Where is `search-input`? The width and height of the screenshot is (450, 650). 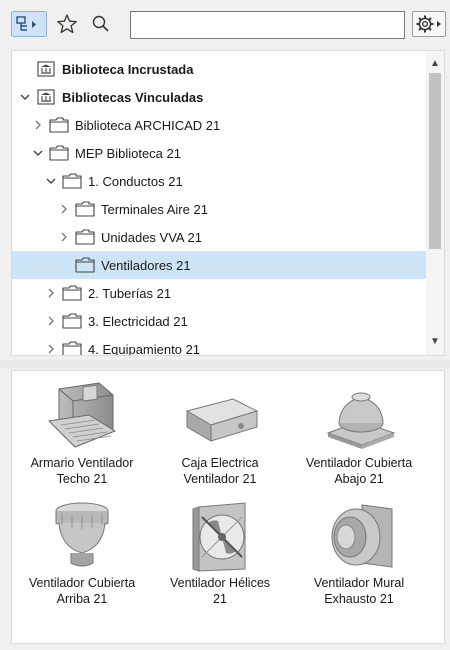
search-input is located at coordinates (267, 25).